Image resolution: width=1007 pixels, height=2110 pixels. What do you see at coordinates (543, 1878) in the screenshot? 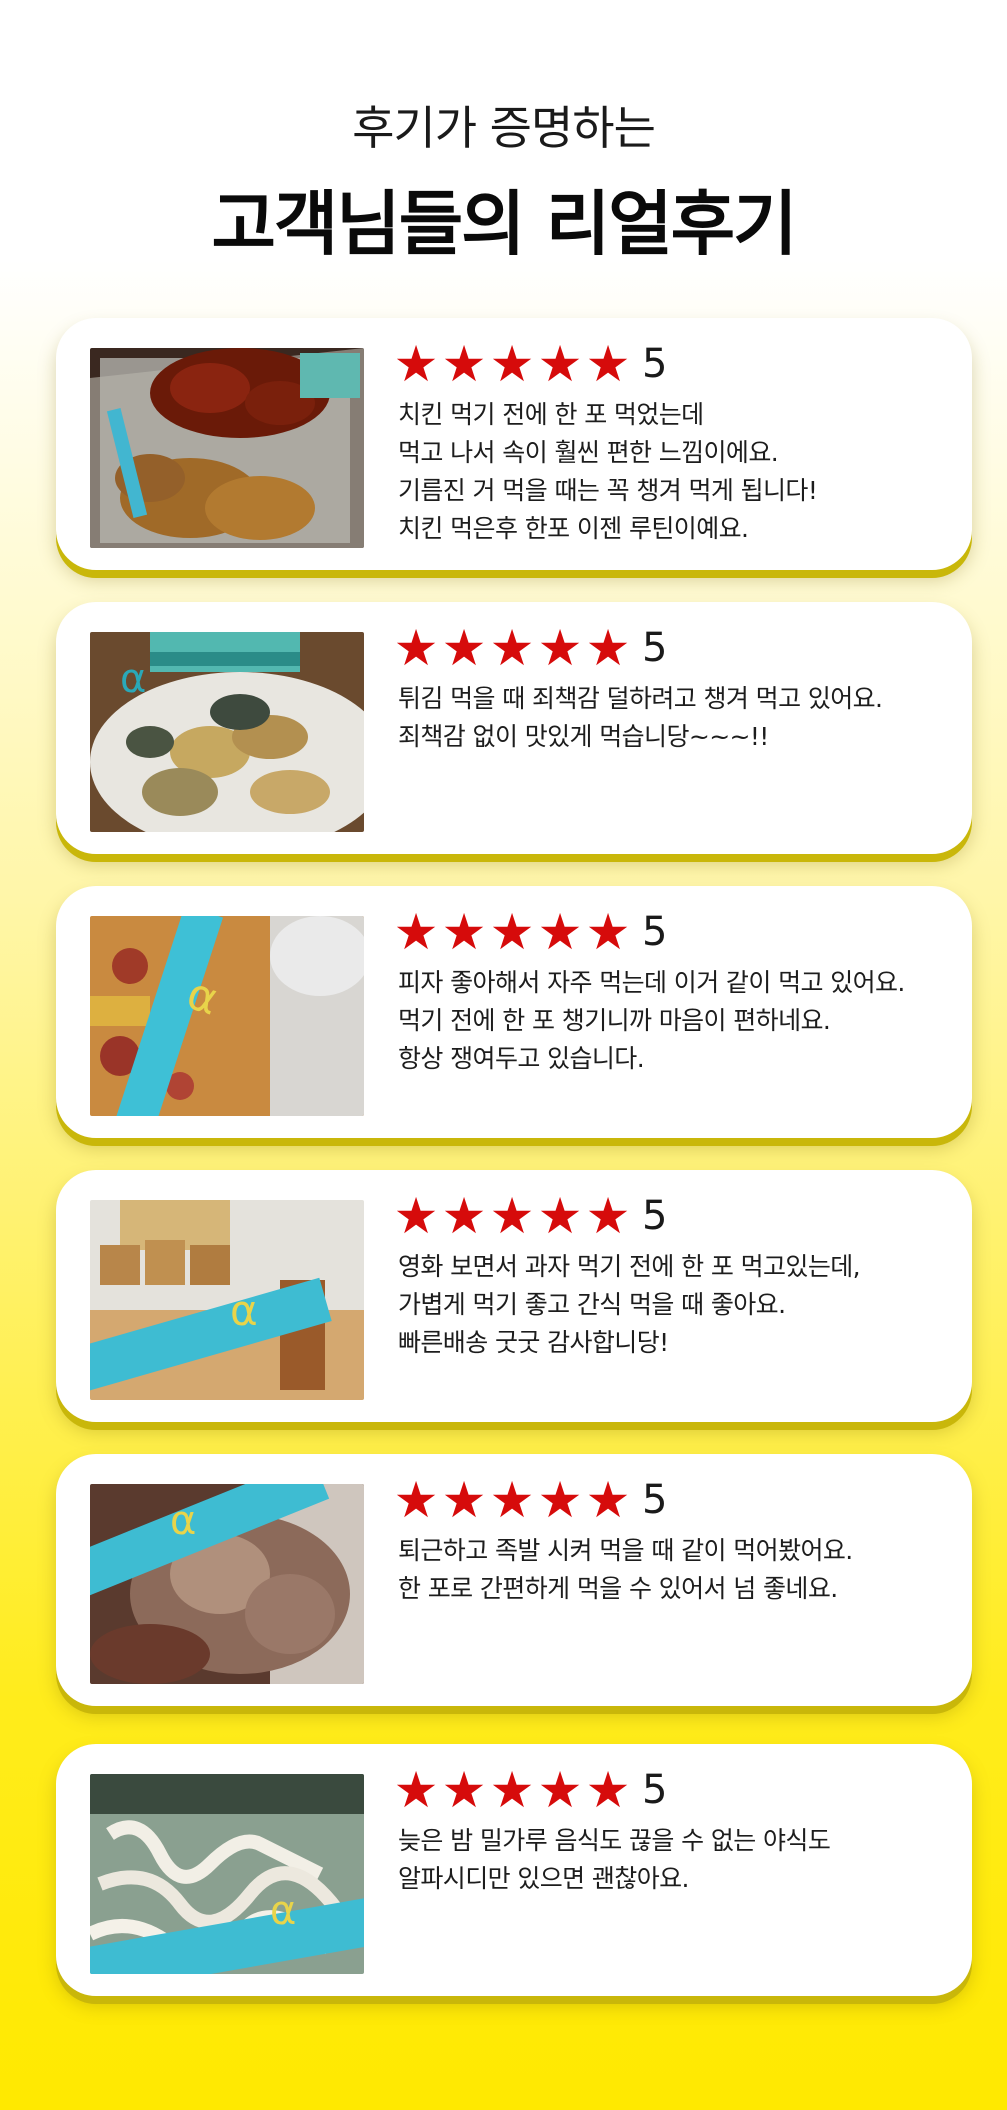
I see `review-line: 알파시디만 있으면 괜찮아요.` at bounding box center [543, 1878].